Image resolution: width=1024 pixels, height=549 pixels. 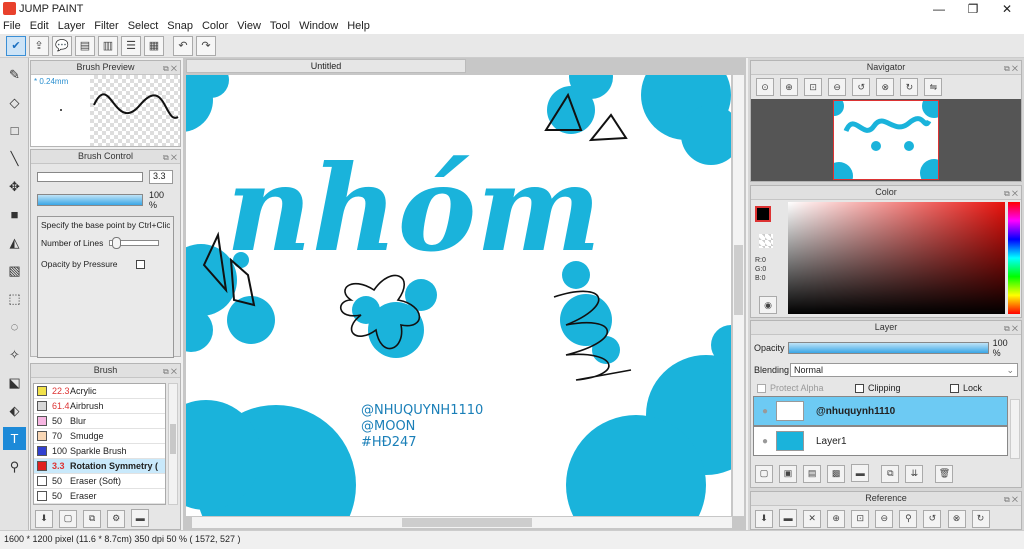 I want to click on menu-snap: Snap, so click(x=180, y=26).